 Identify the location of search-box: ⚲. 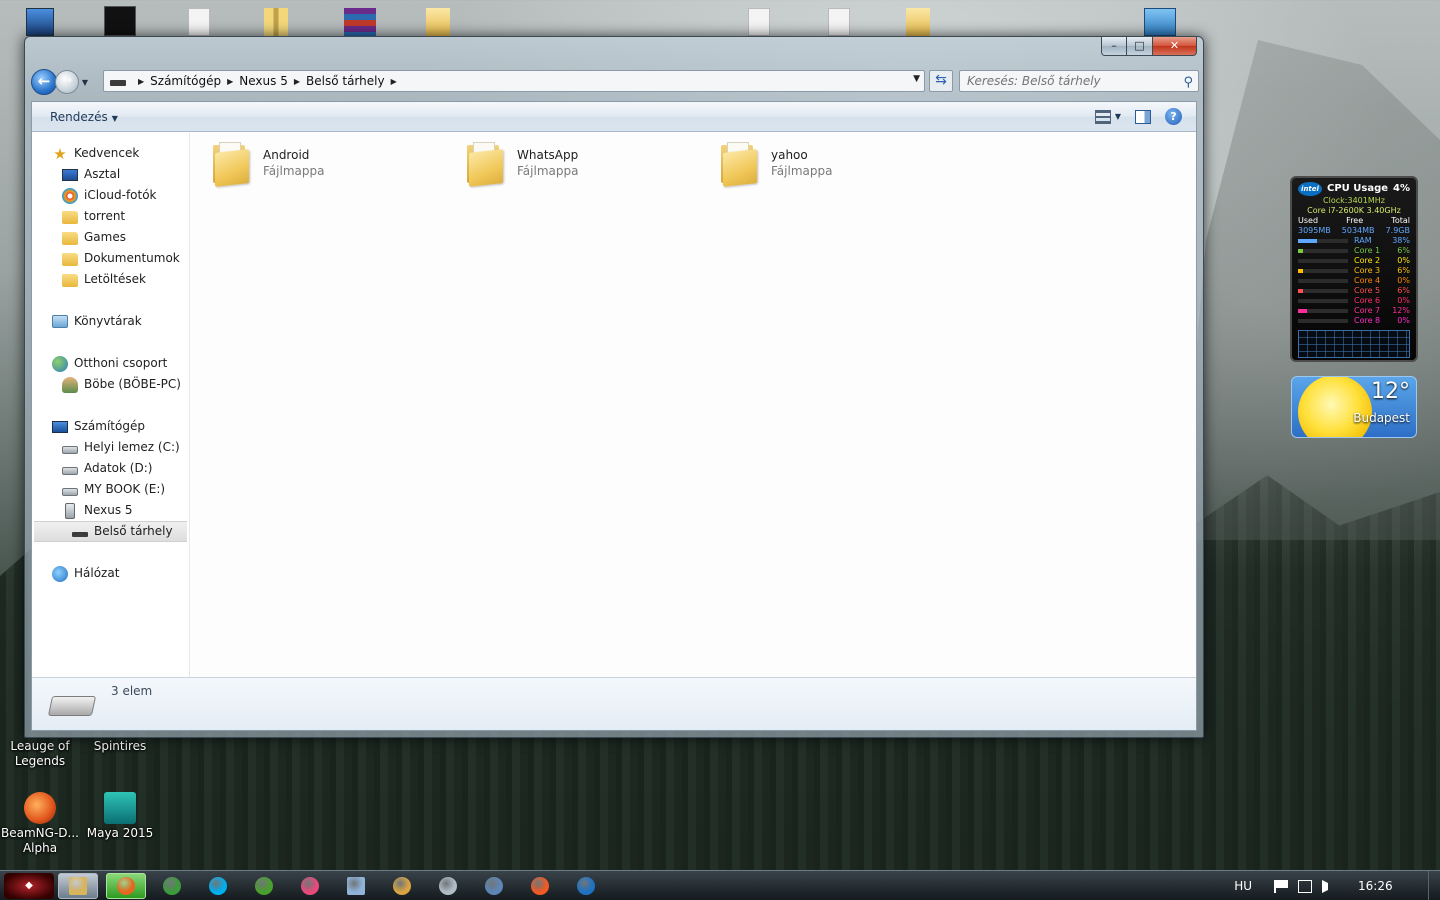
(1079, 81).